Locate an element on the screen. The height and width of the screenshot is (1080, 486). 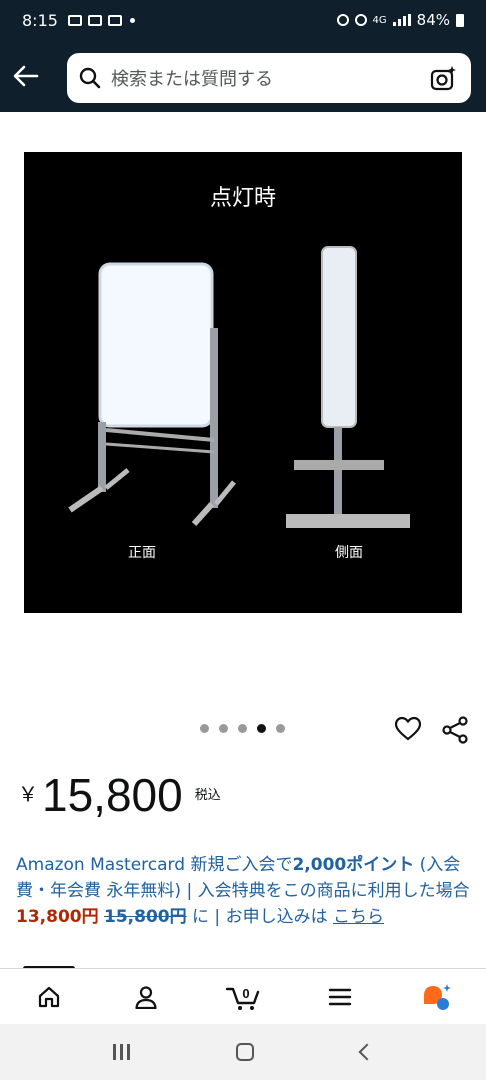
promo-text-1: Amazon Mastercard 新規ご入会で is located at coordinates (154, 865).